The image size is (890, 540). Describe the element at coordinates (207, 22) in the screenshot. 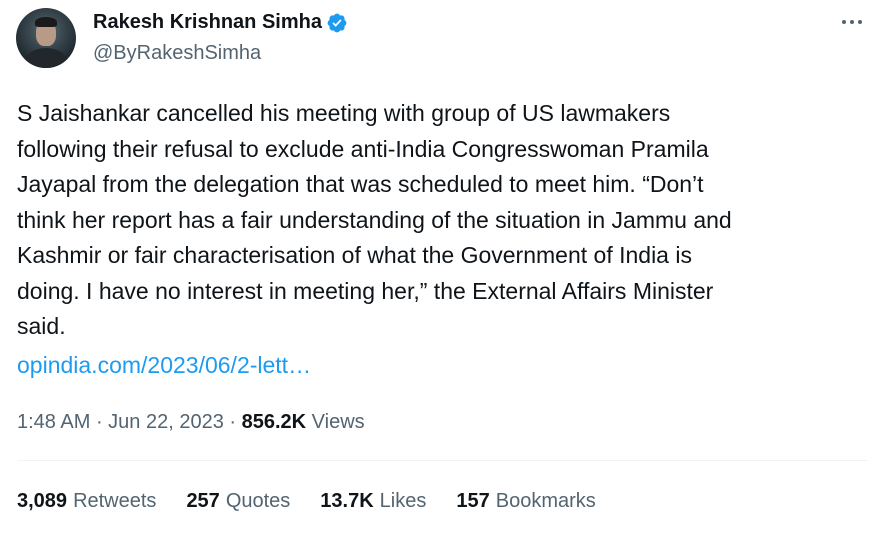

I see `author-name: Rakesh Krishnan Simha` at that location.